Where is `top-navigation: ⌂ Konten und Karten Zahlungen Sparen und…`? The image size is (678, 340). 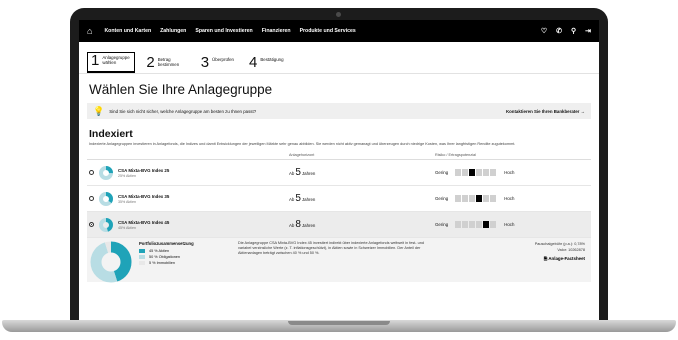 top-navigation: ⌂ Konten und Karten Zahlungen Sparen und… is located at coordinates (339, 31).